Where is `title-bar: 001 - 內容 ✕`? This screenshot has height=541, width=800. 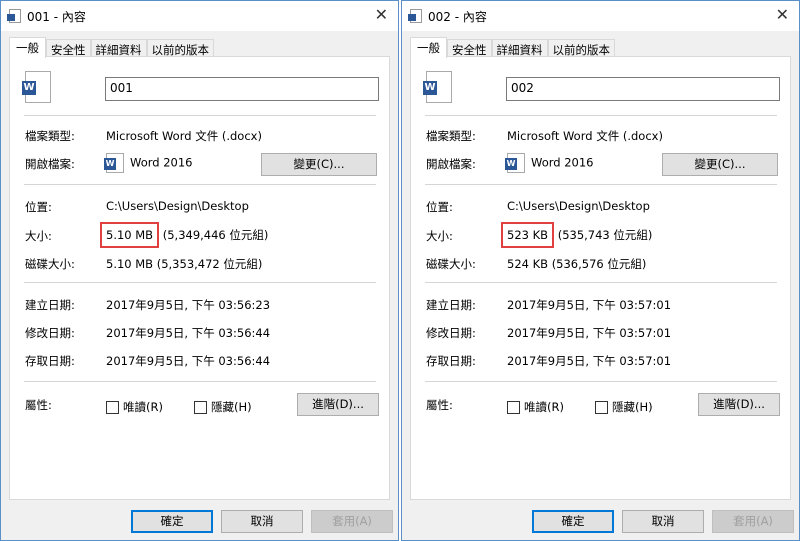 title-bar: 001 - 內容 ✕ is located at coordinates (199, 16).